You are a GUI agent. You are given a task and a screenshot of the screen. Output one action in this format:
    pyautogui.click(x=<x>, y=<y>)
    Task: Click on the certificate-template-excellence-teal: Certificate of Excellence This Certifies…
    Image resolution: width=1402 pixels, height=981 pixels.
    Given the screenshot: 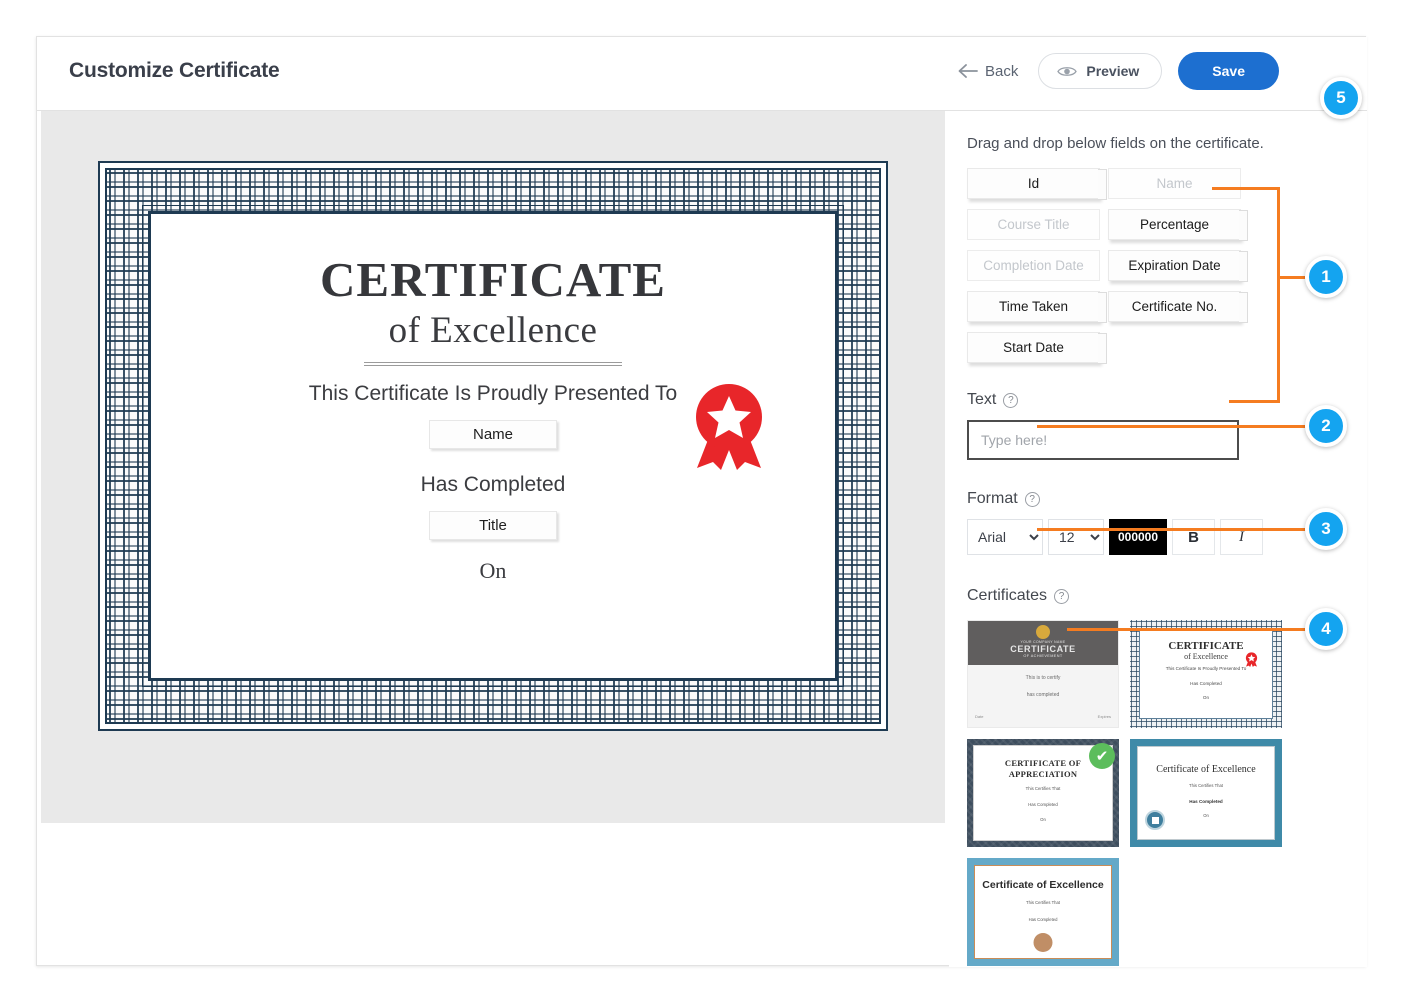 What is the action you would take?
    pyautogui.click(x=1206, y=793)
    